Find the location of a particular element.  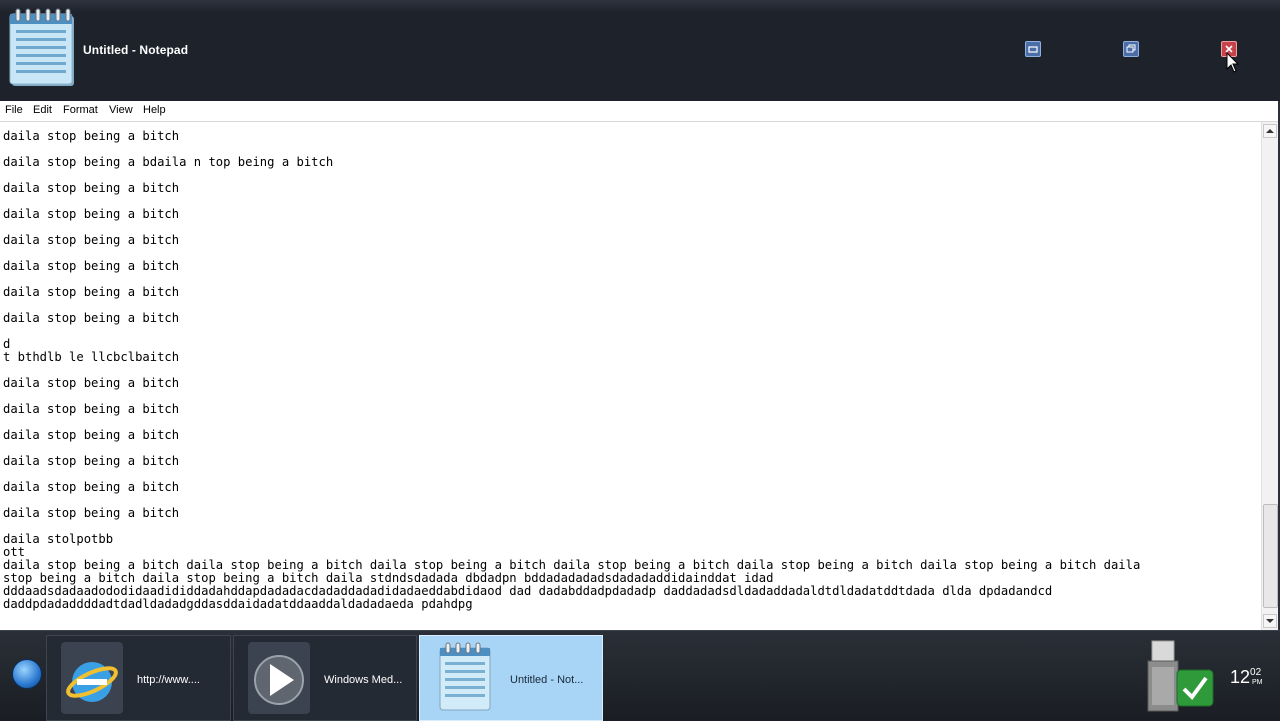

scroll-down-button is located at coordinates (1270, 621).